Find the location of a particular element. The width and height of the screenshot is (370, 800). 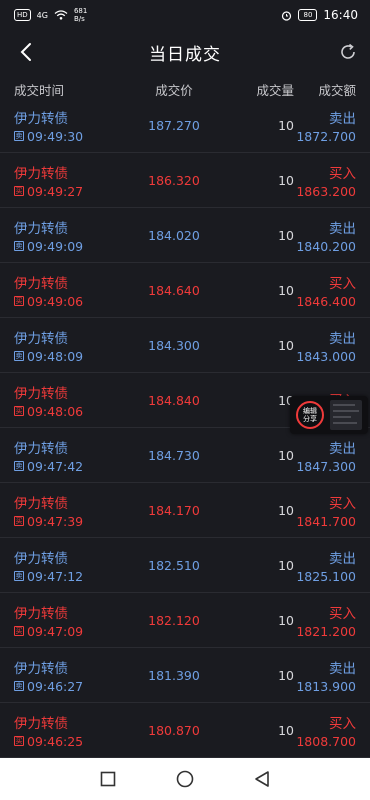

refresh-button is located at coordinates (348, 52).